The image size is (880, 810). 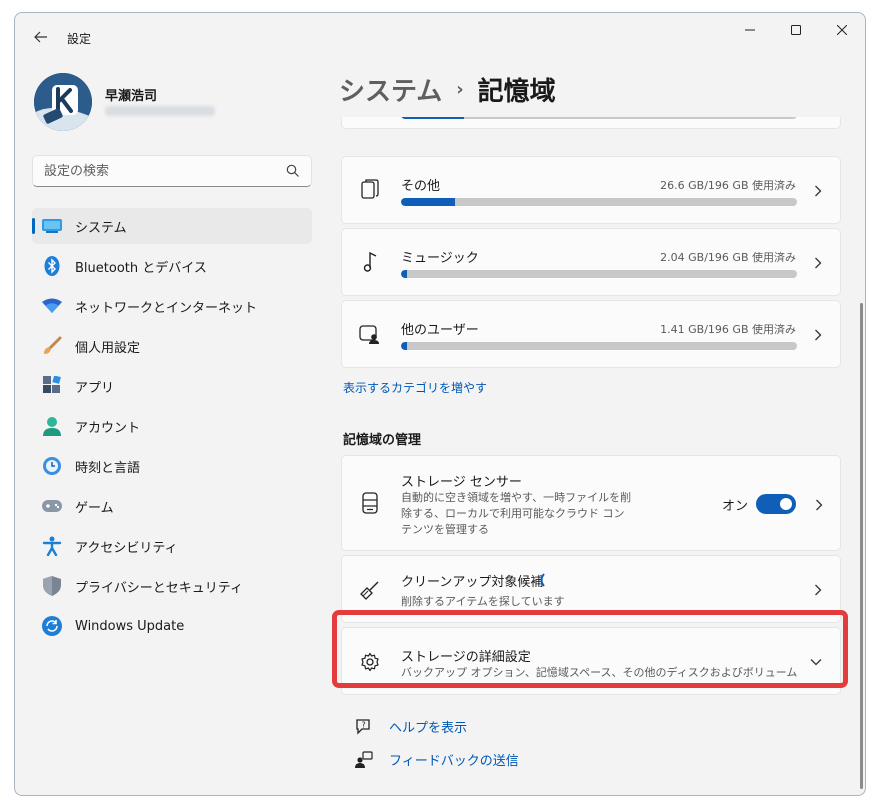 What do you see at coordinates (52, 346) in the screenshot?
I see `brush-icon` at bounding box center [52, 346].